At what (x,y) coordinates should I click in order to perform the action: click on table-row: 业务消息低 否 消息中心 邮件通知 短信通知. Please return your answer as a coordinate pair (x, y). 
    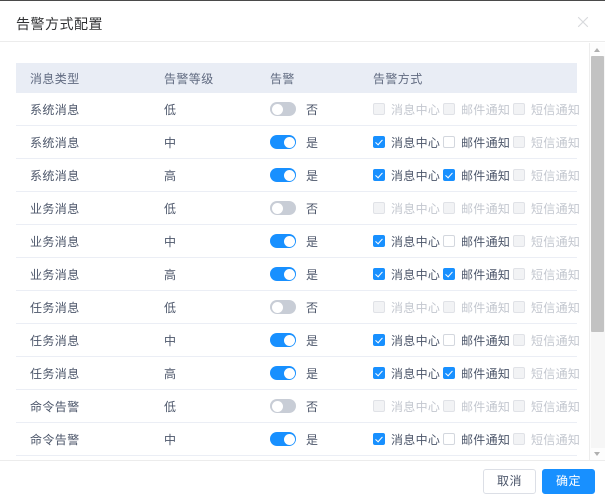
    Looking at the image, I should click on (298, 208).